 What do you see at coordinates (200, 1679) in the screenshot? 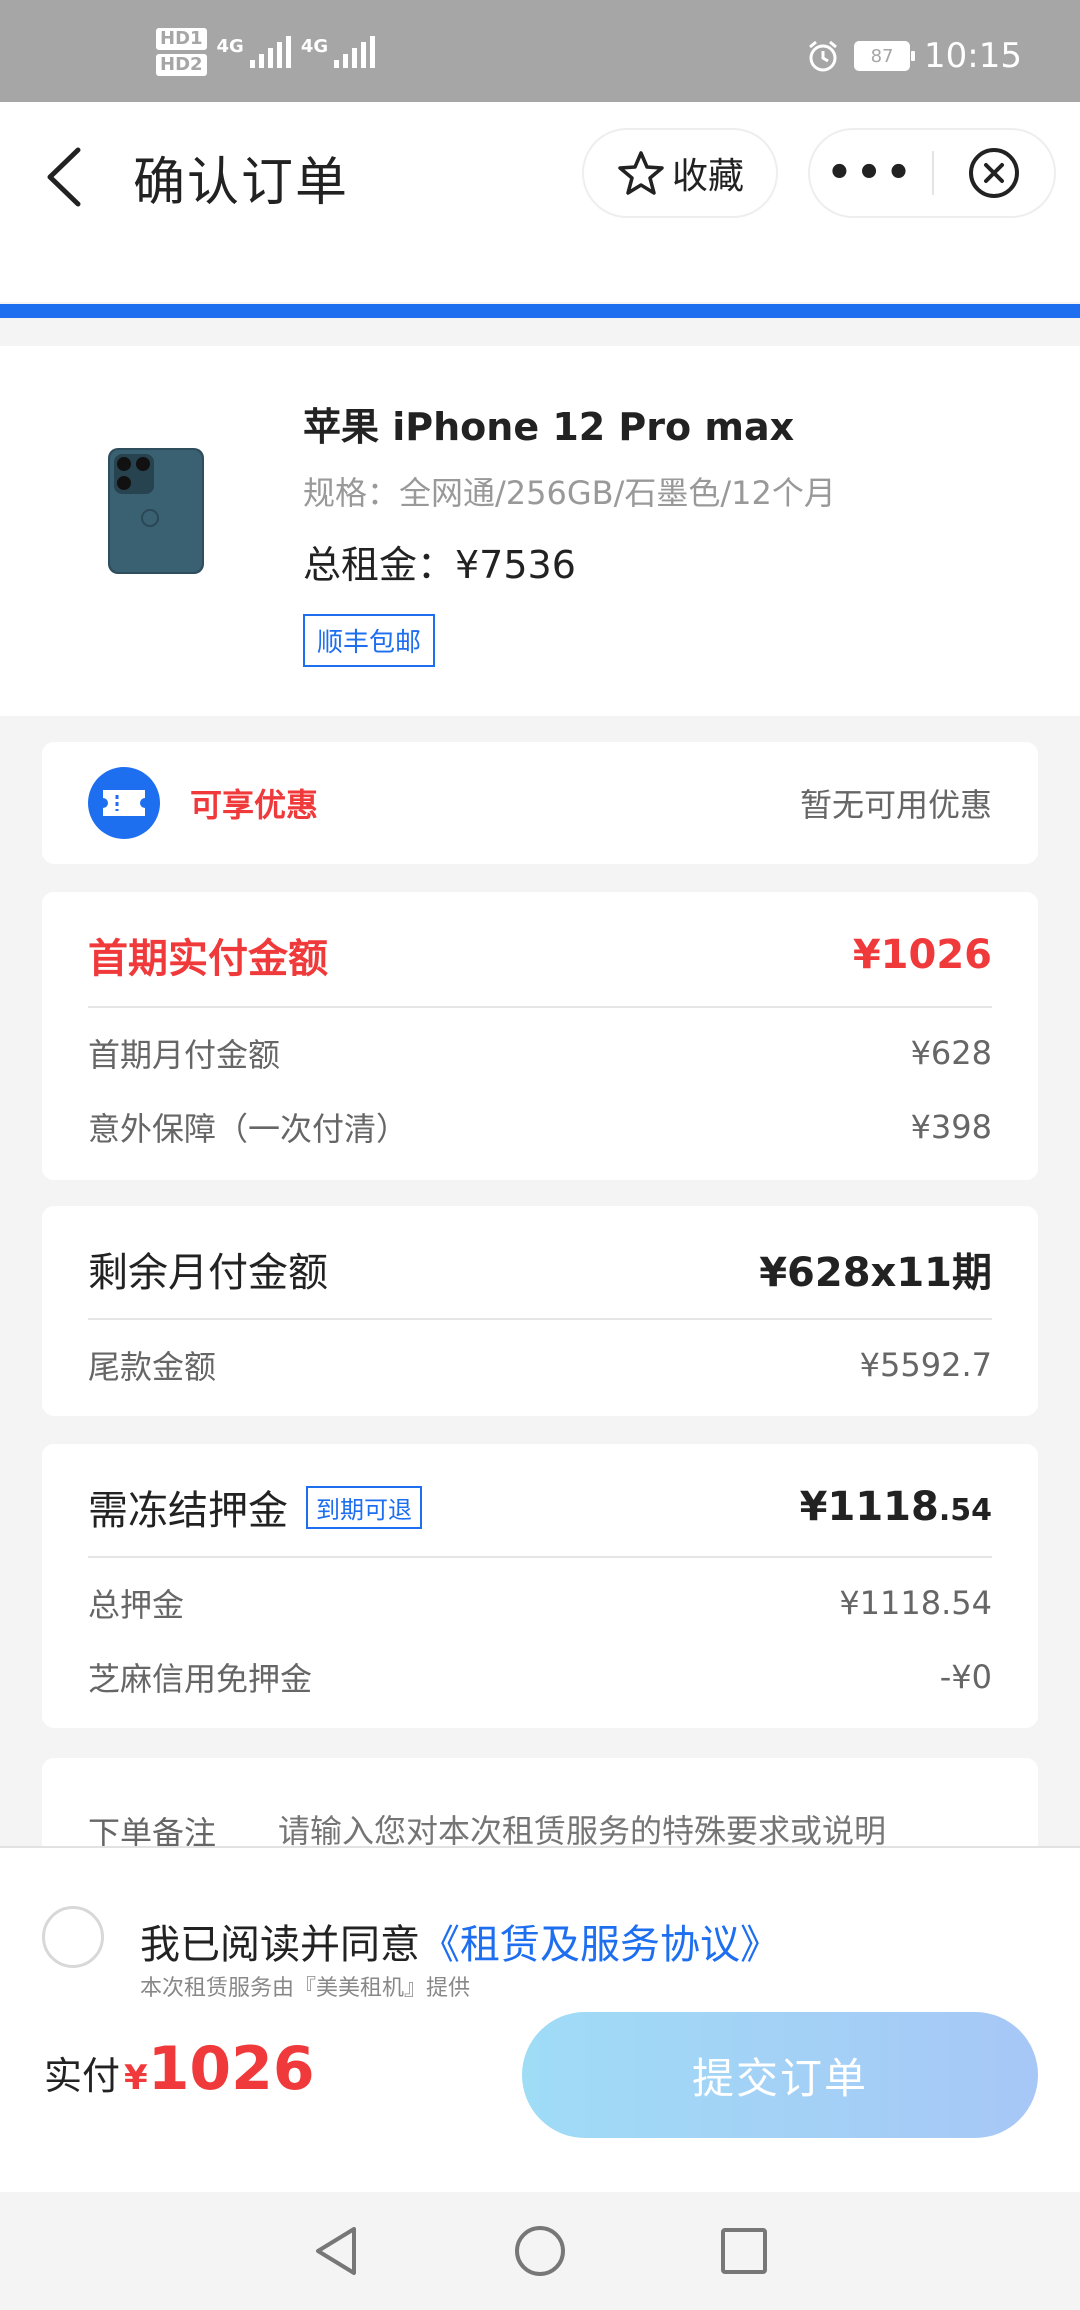
I see `detail-label: 芝麻信用免押金` at bounding box center [200, 1679].